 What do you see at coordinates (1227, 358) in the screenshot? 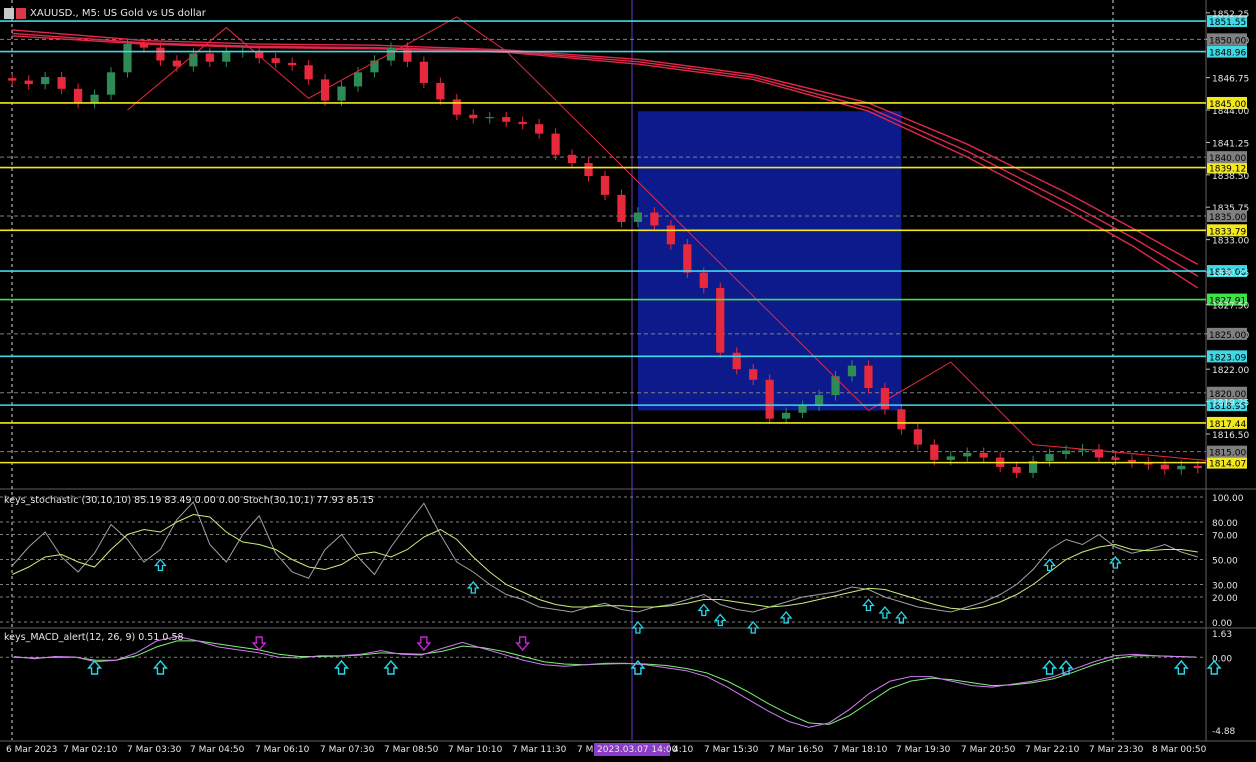
I see `level-price-label: 1823.09` at bounding box center [1227, 358].